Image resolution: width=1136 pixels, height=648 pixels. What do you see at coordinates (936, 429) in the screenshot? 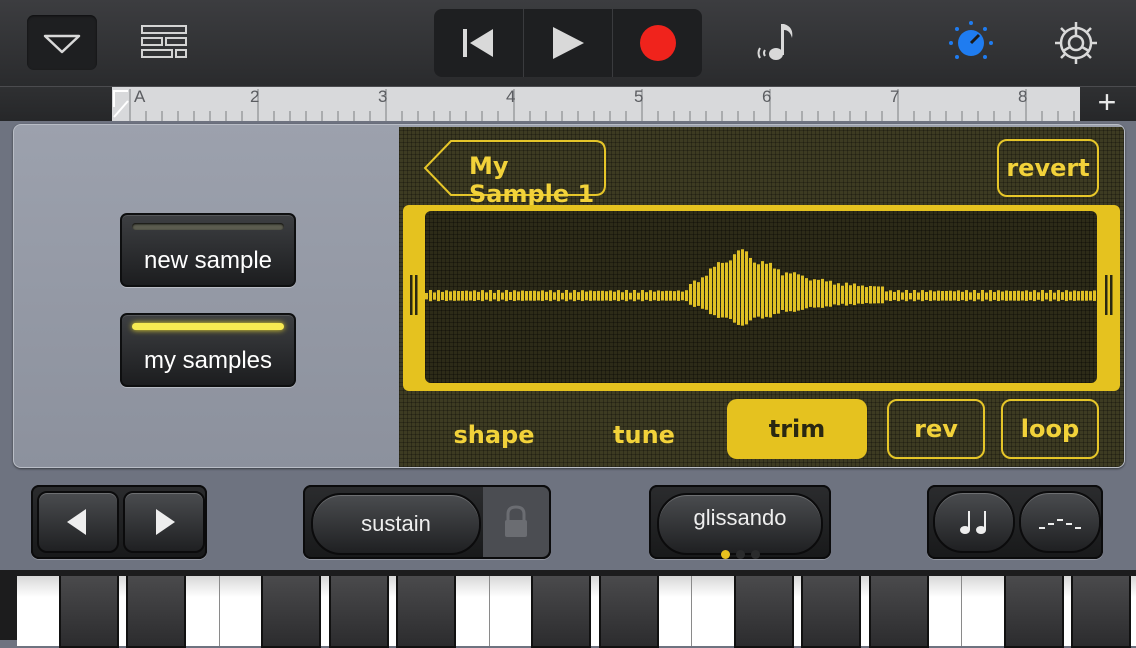
I see `reverse-button: rev` at bounding box center [936, 429].